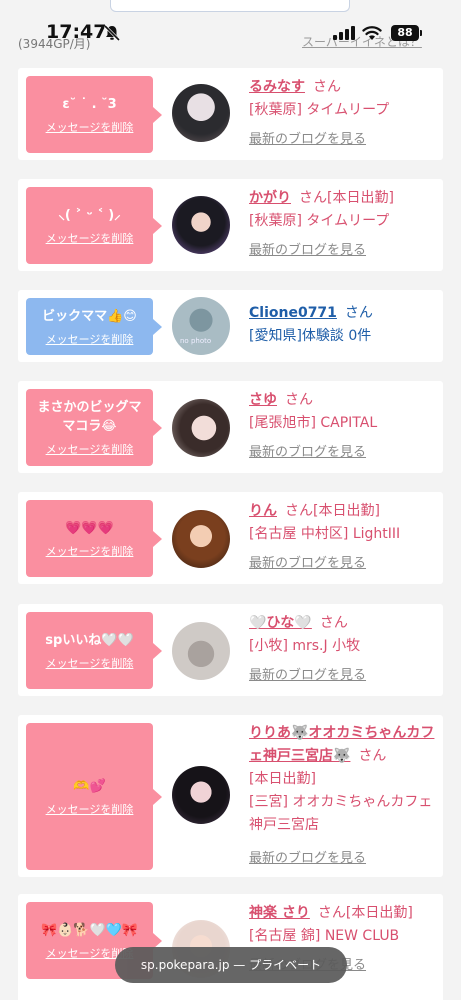 Image resolution: width=461 pixels, height=1000 pixels. Describe the element at coordinates (344, 33) in the screenshot. I see `cellular-signal-icon` at that location.